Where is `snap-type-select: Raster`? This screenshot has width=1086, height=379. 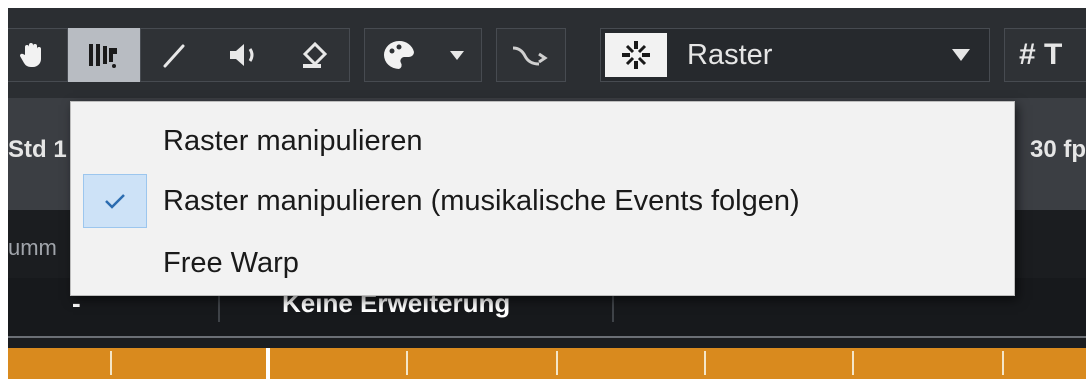
snap-type-select: Raster is located at coordinates (795, 55).